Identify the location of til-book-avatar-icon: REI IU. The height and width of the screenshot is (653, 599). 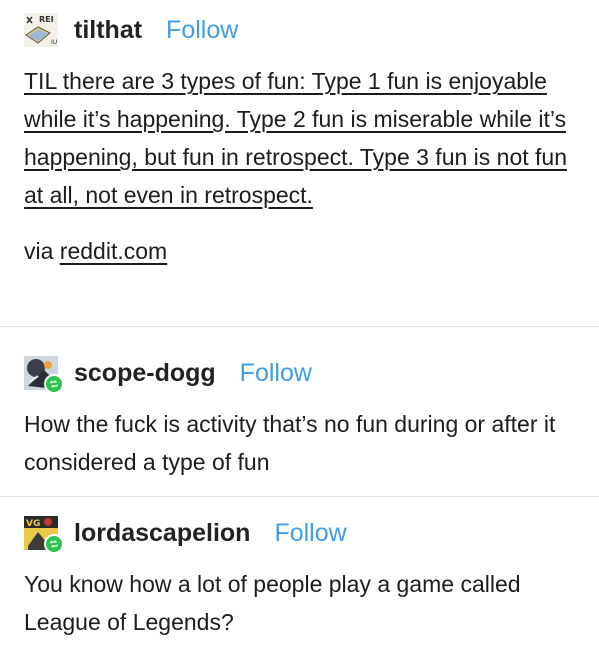
(41, 30).